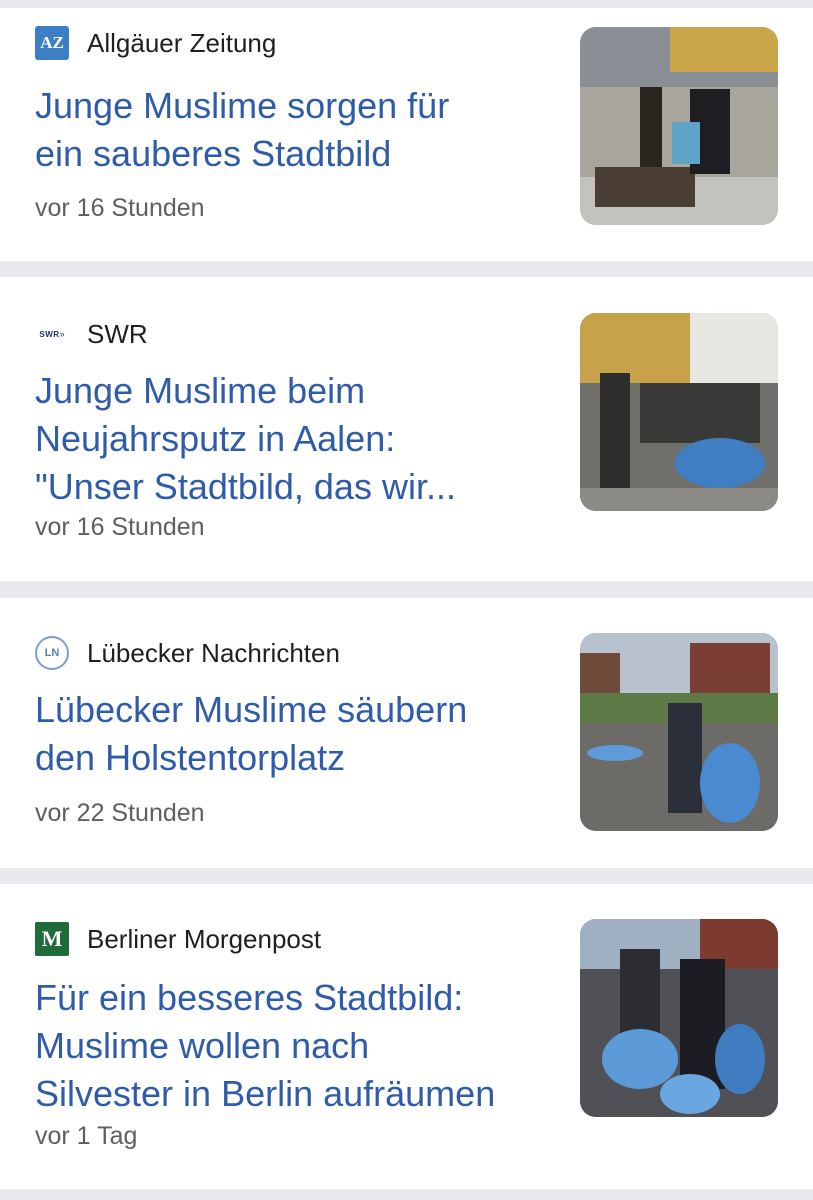 The height and width of the screenshot is (1200, 813). I want to click on timestamp: vor 1 Tag, so click(86, 1136).